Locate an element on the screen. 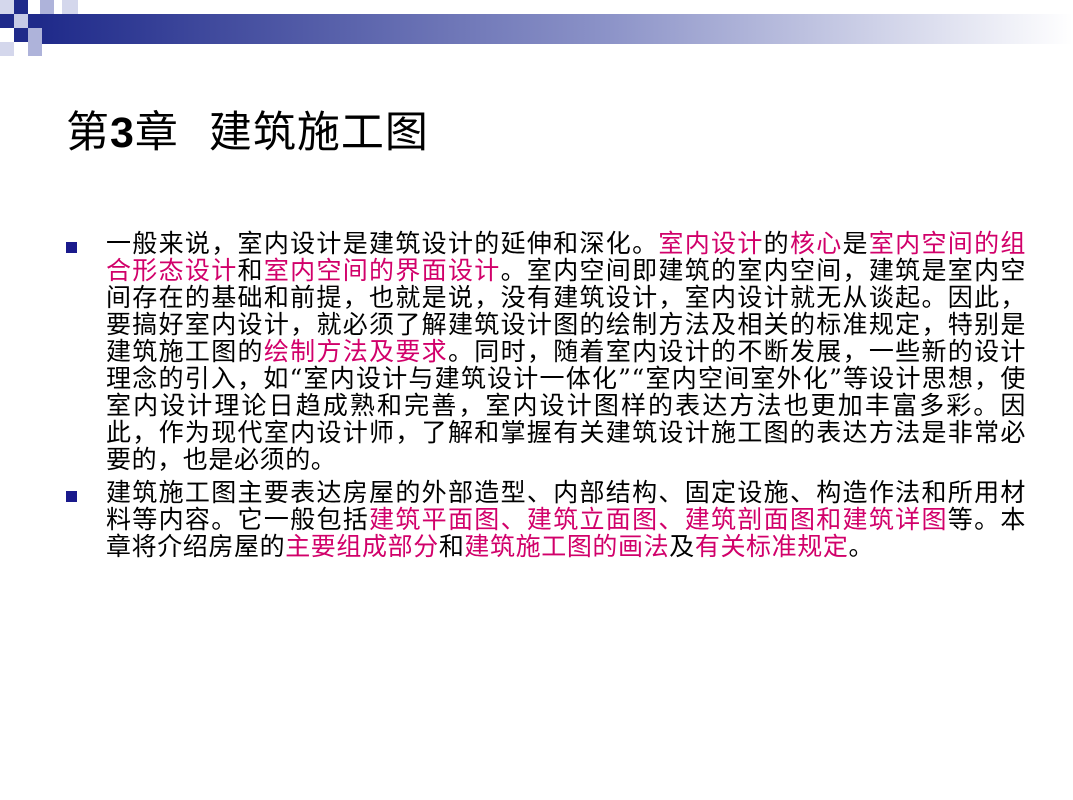  highlight-segment: 建筑施工图的画法 is located at coordinates (567, 546).